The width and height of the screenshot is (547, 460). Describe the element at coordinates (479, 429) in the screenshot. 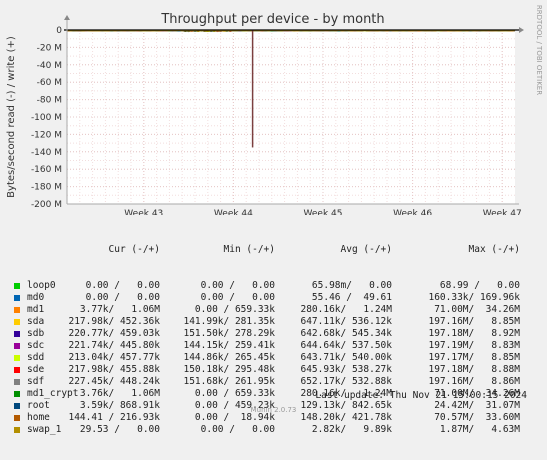

I see `legend-max: 1.87M/ 4.63M` at that location.